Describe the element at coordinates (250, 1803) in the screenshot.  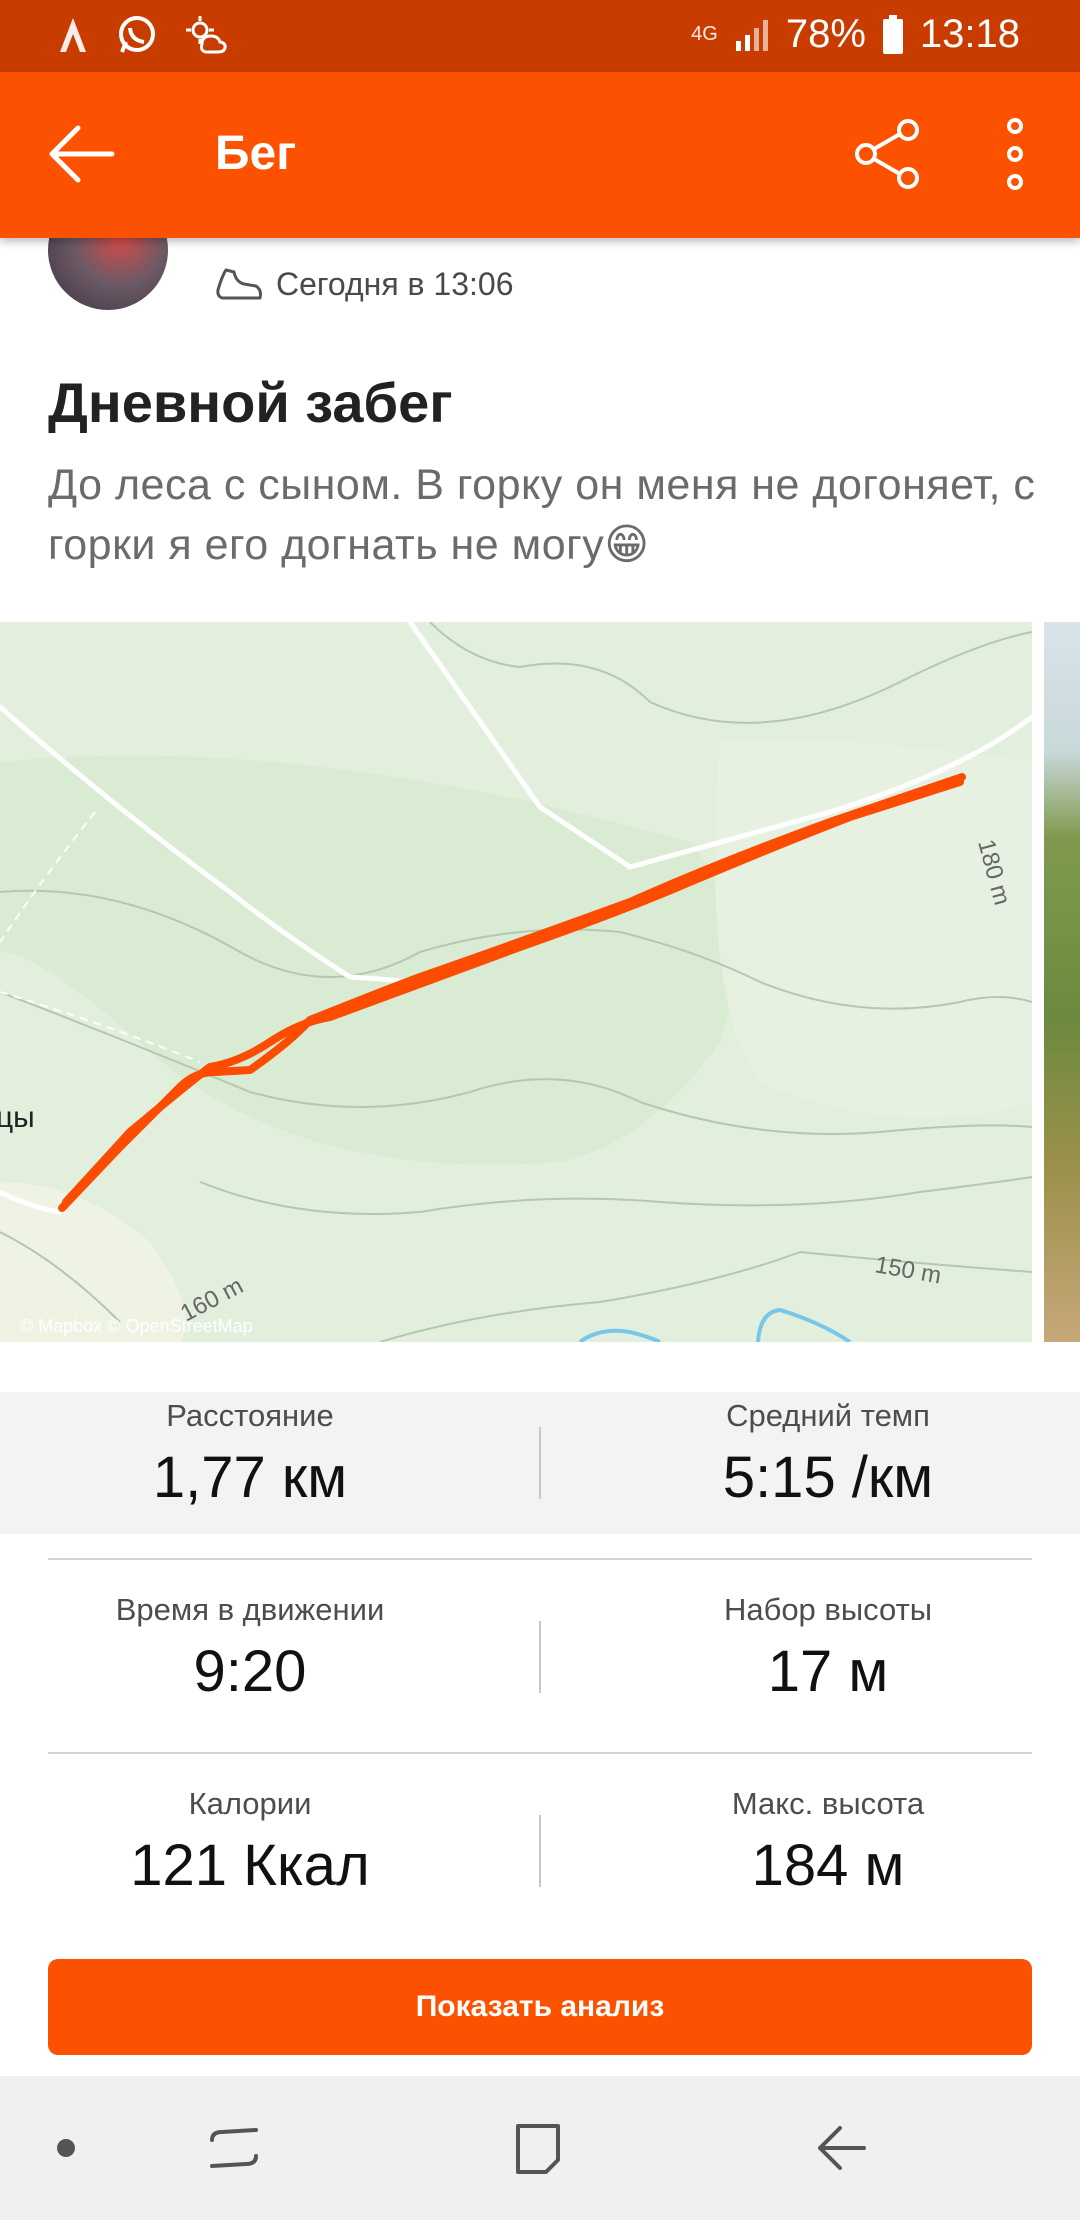
I see `stat-label: Калории` at that location.